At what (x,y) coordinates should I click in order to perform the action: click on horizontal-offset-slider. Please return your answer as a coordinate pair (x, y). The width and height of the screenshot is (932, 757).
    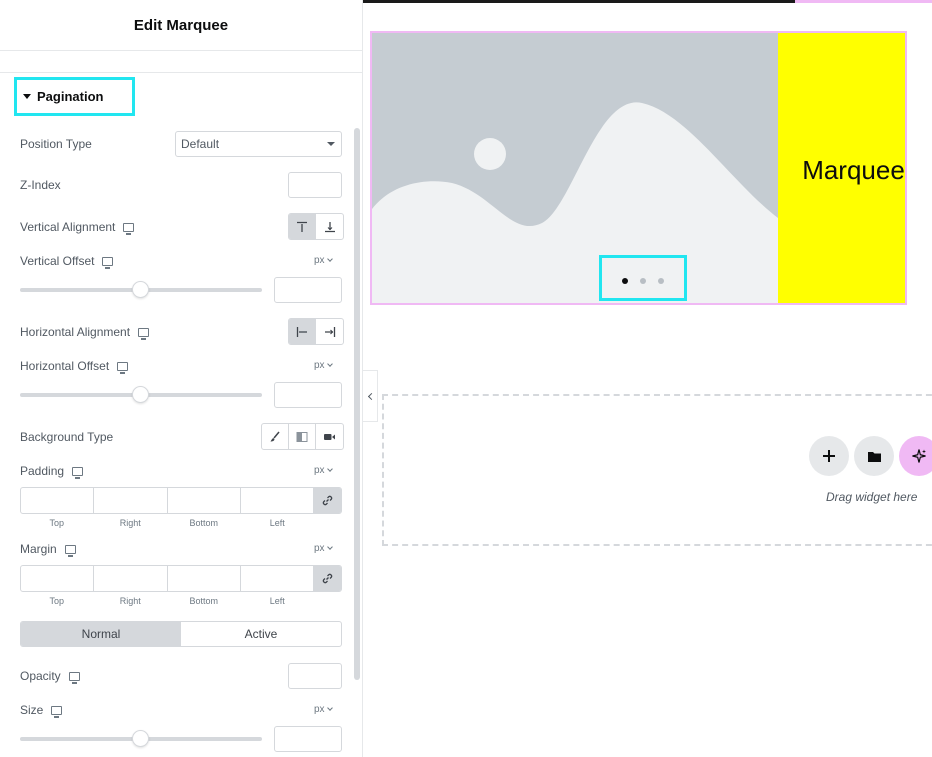
    Looking at the image, I should click on (141, 394).